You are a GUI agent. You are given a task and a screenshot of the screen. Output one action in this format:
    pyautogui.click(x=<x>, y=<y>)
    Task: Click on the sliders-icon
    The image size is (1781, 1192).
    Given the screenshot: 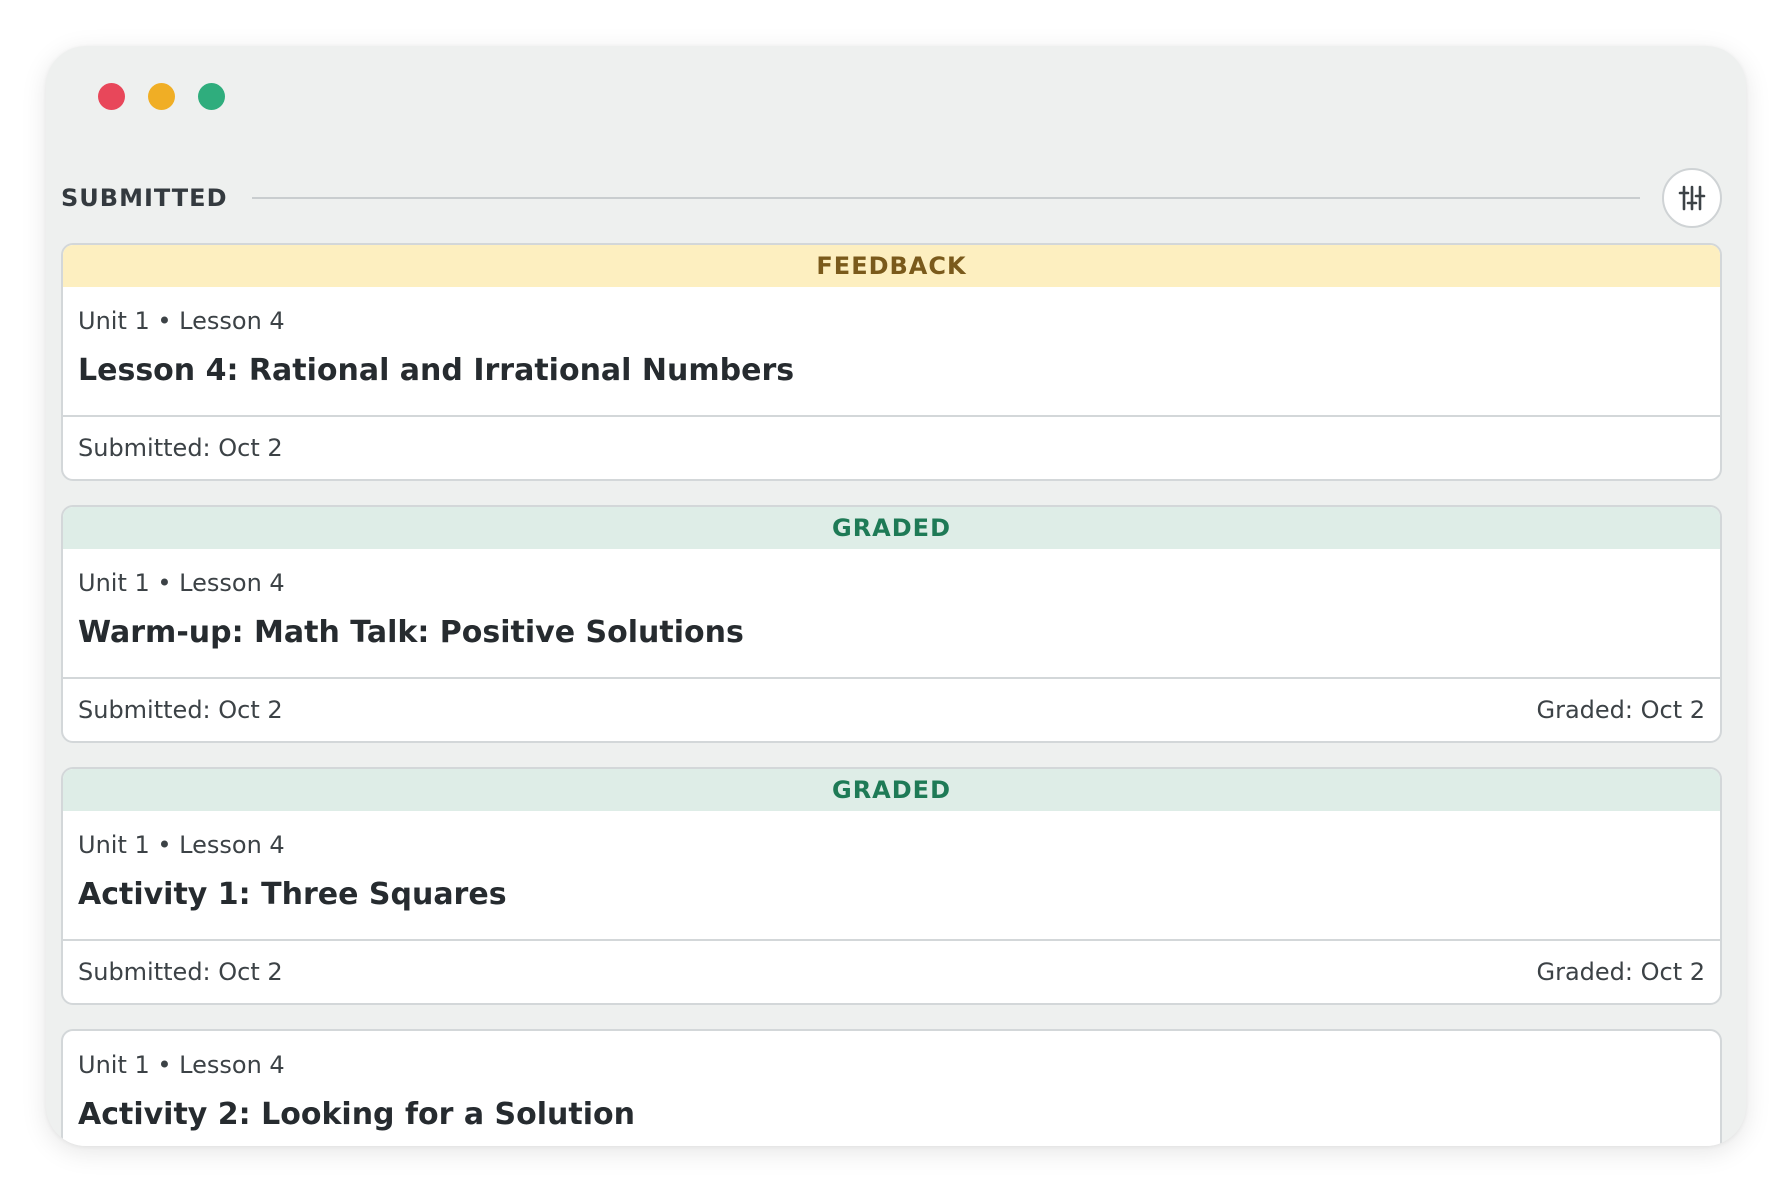 What is the action you would take?
    pyautogui.click(x=1692, y=198)
    